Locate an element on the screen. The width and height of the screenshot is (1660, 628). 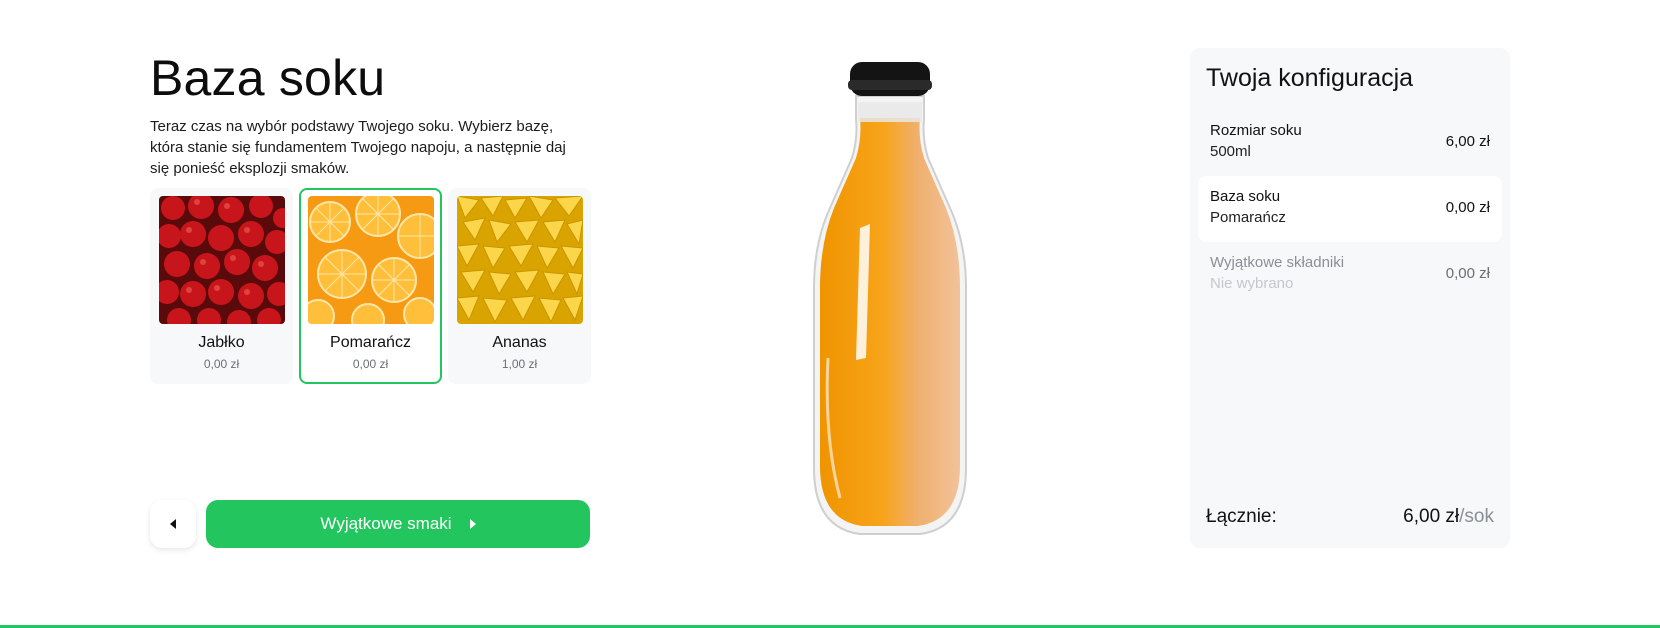
option-card-apple: Jabłko 0,00 zł is located at coordinates (221, 286).